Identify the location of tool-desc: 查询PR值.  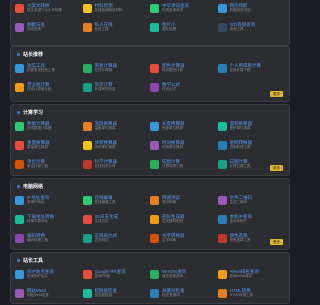
(102, 276).